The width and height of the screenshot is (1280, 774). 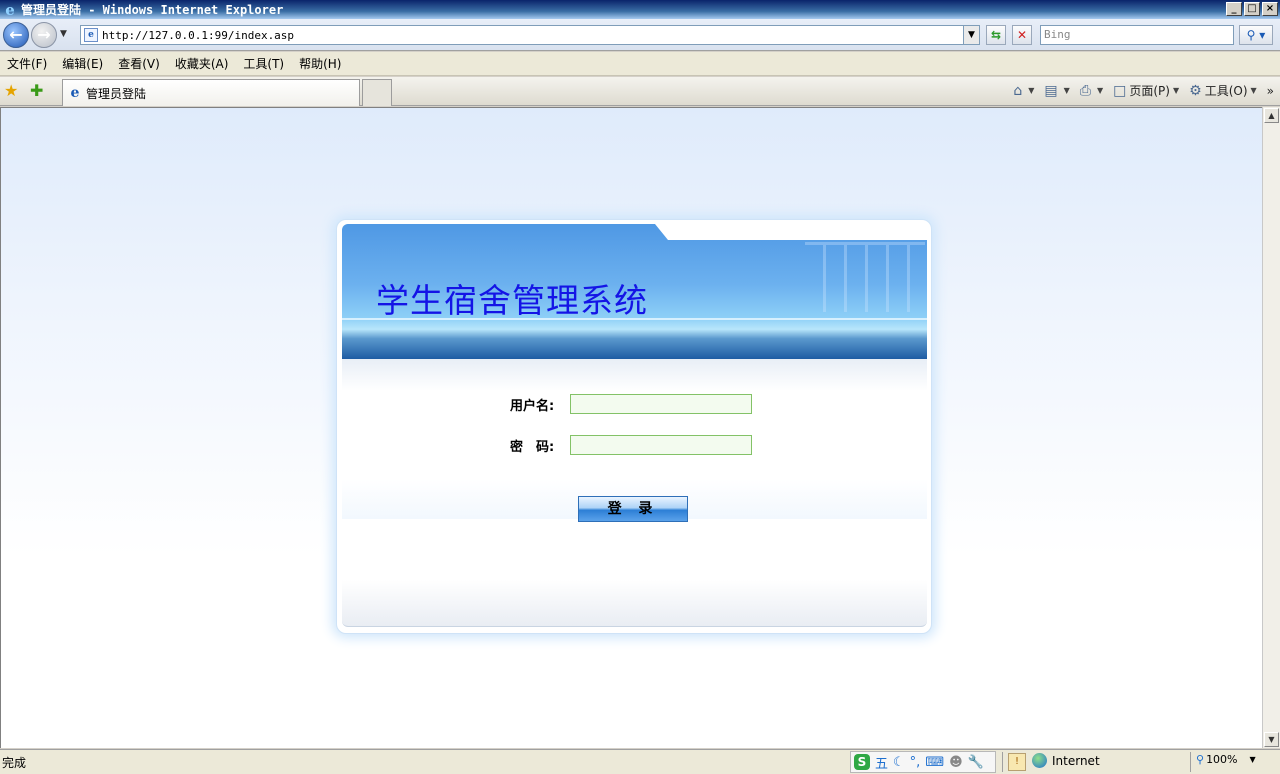 I want to click on menu-file: 文件(F), so click(x=27, y=63).